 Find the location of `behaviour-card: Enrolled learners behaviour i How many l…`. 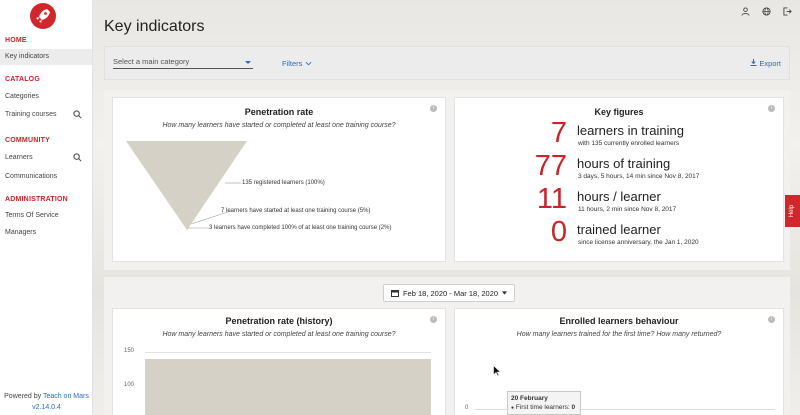

behaviour-card: Enrolled learners behaviour i How many l… is located at coordinates (619, 361).